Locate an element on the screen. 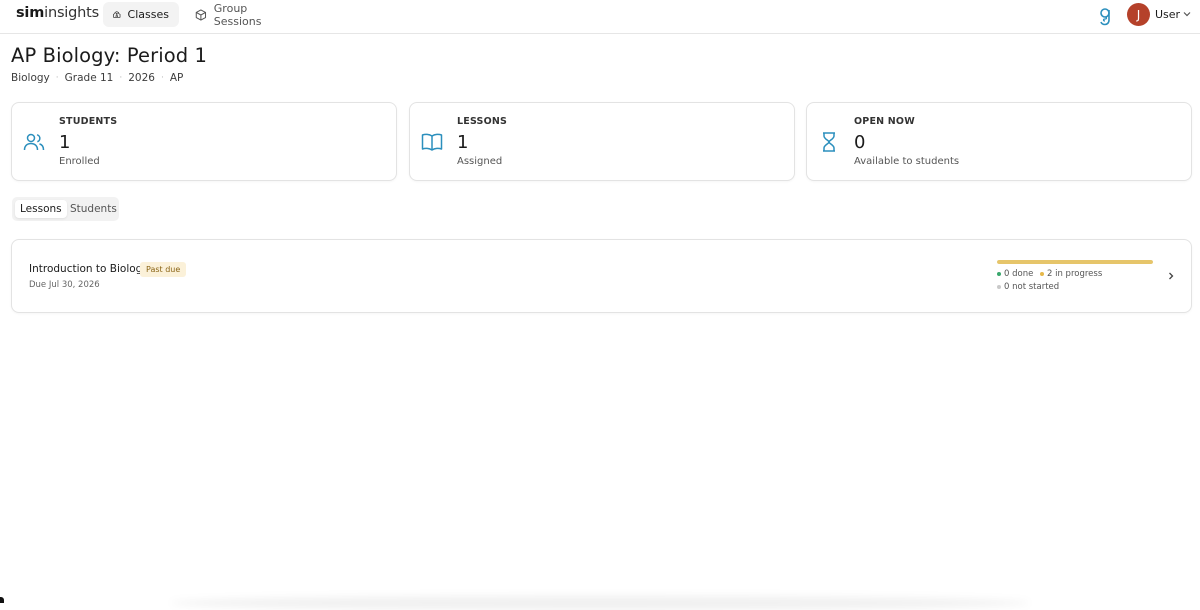 Image resolution: width=1200 pixels, height=610 pixels. done-count: 0 done is located at coordinates (1019, 274).